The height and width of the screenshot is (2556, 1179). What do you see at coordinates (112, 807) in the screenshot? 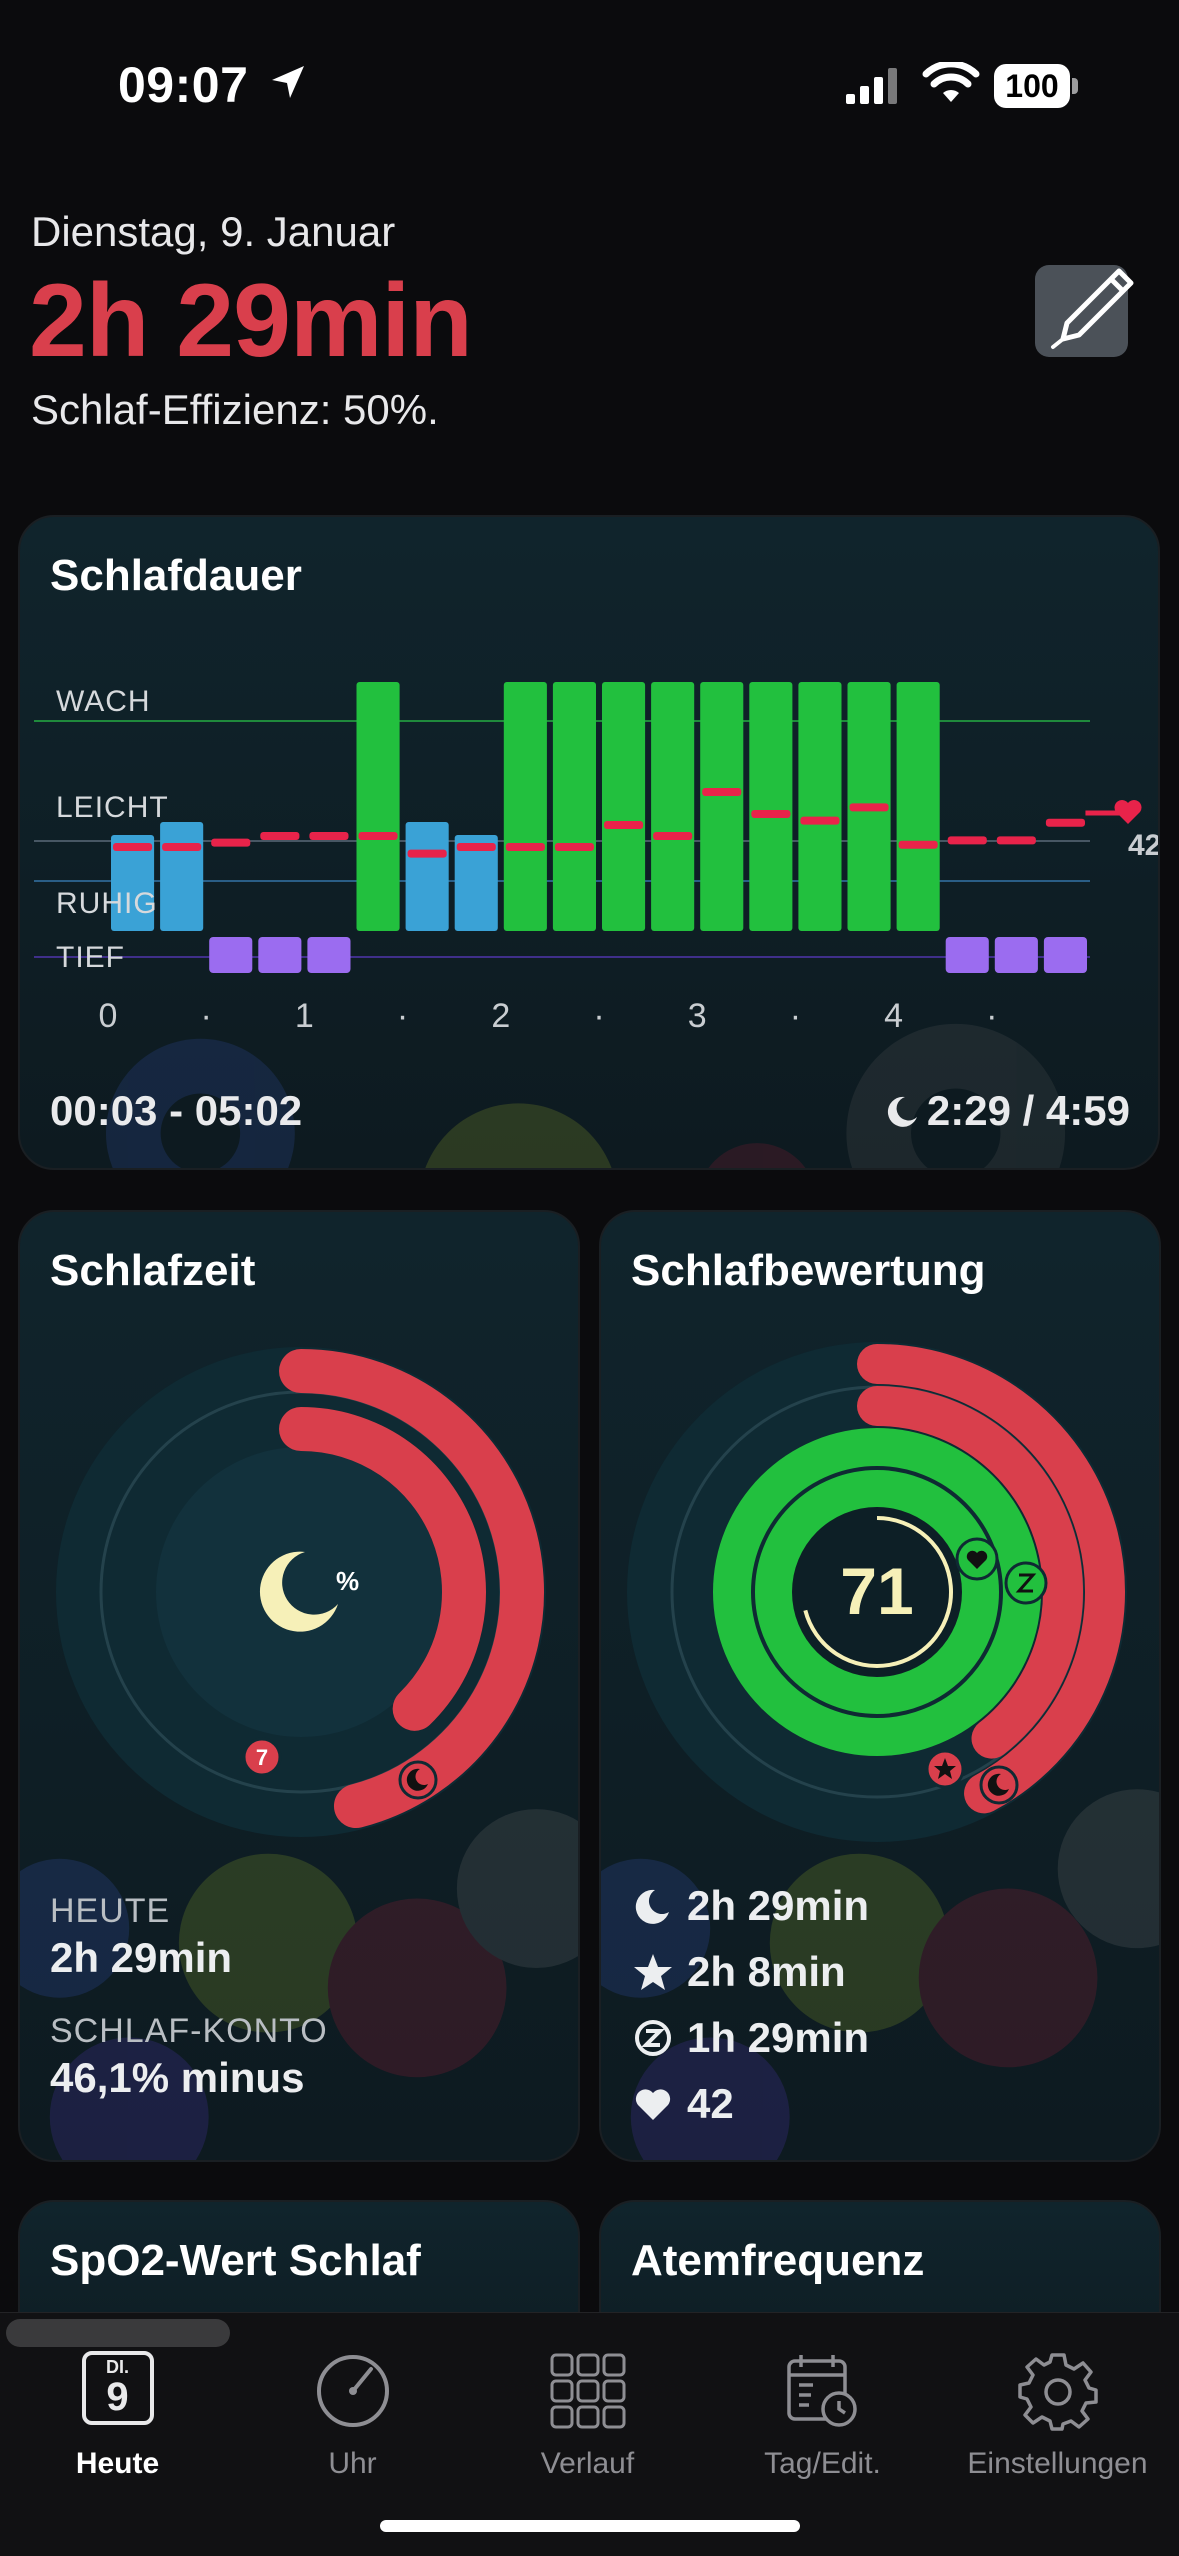
I see `stage-label-light: LEICHT` at bounding box center [112, 807].